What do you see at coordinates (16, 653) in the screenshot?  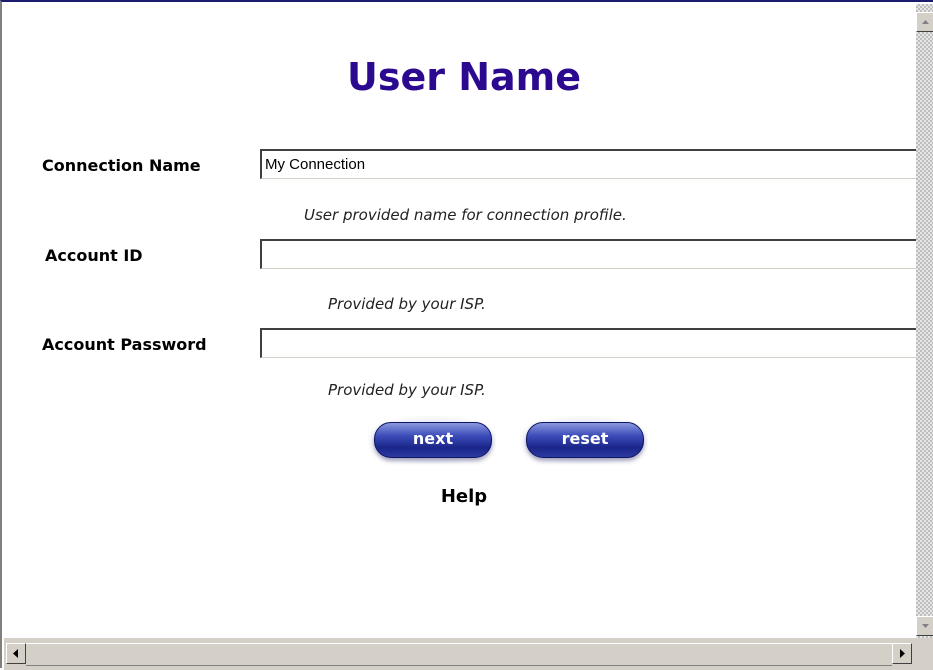 I see `arrow-left-icon` at bounding box center [16, 653].